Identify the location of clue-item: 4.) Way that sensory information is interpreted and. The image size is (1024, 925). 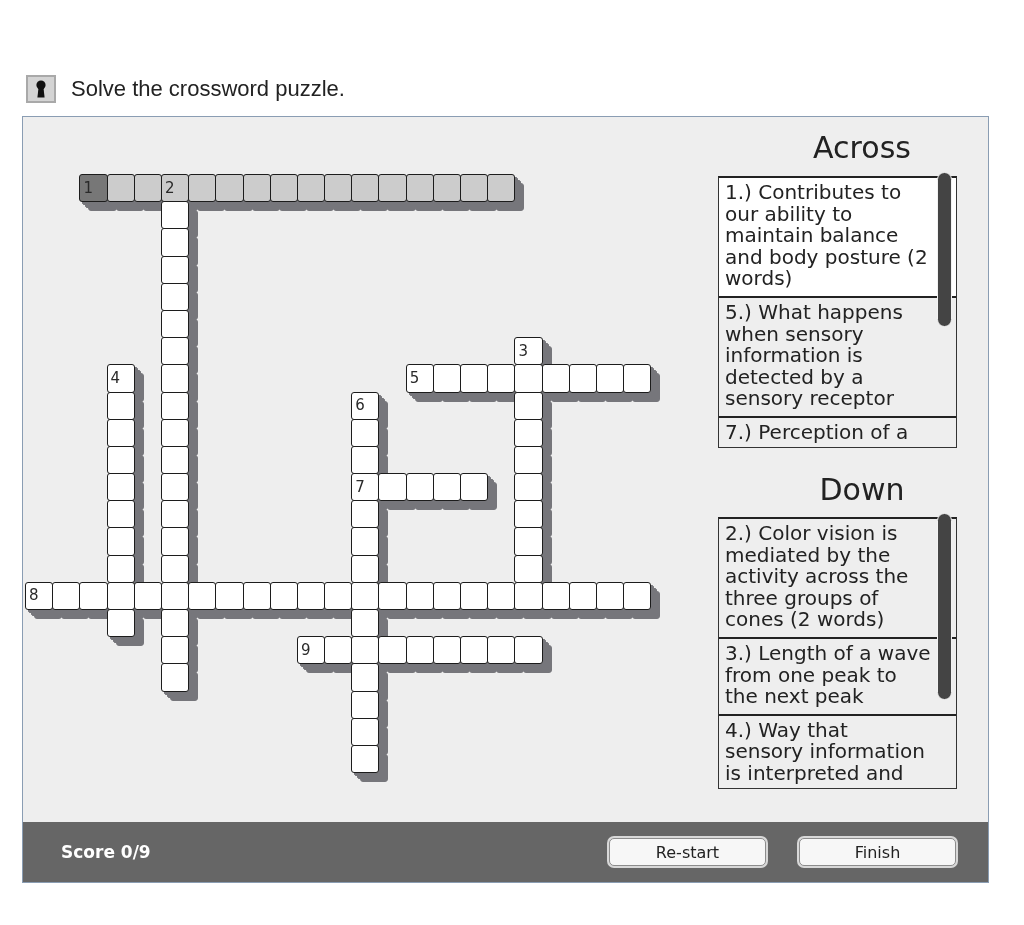
(837, 751).